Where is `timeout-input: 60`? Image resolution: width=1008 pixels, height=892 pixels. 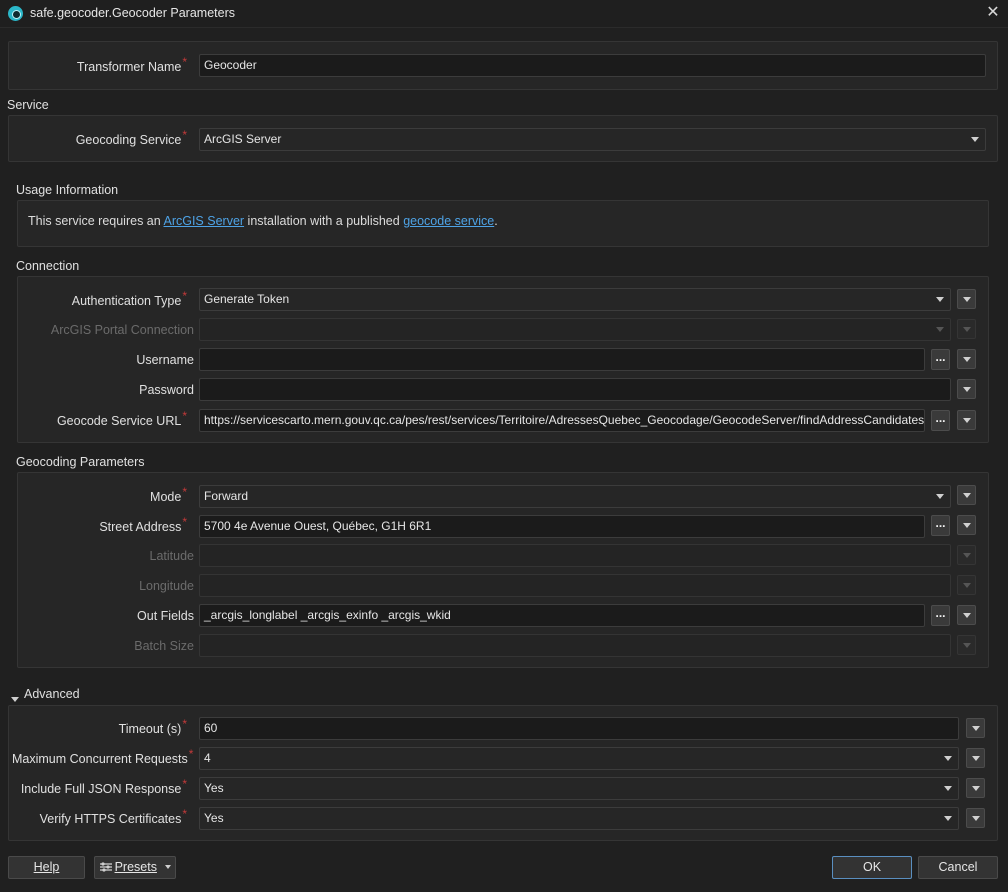 timeout-input: 60 is located at coordinates (579, 728).